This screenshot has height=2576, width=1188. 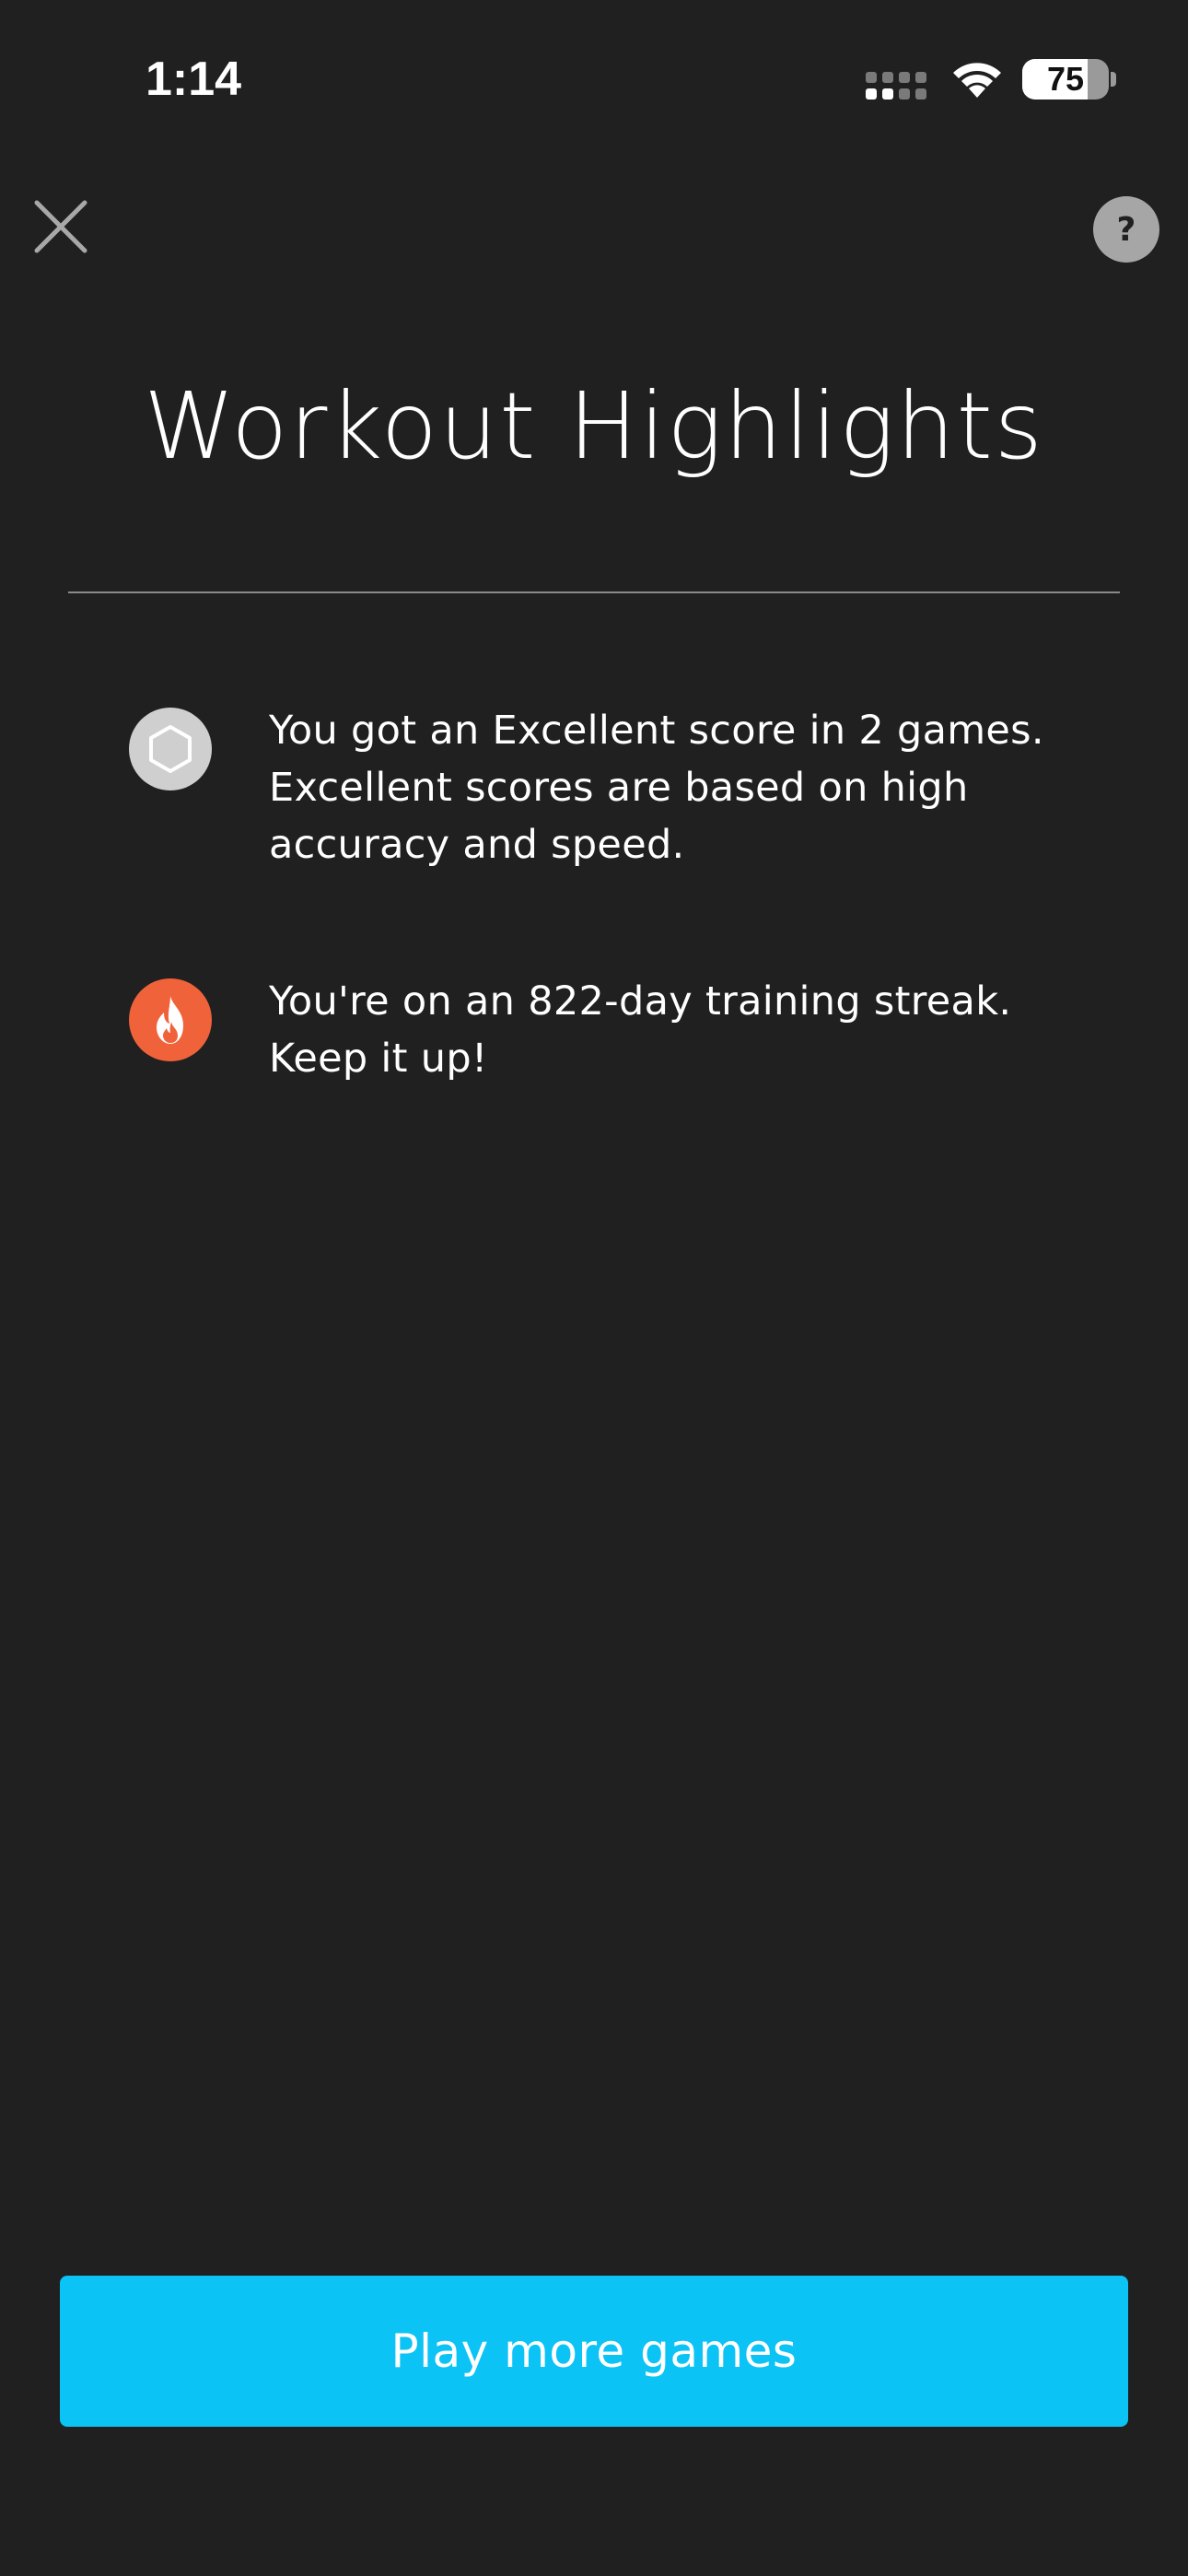 I want to click on flame-icon, so click(x=170, y=1019).